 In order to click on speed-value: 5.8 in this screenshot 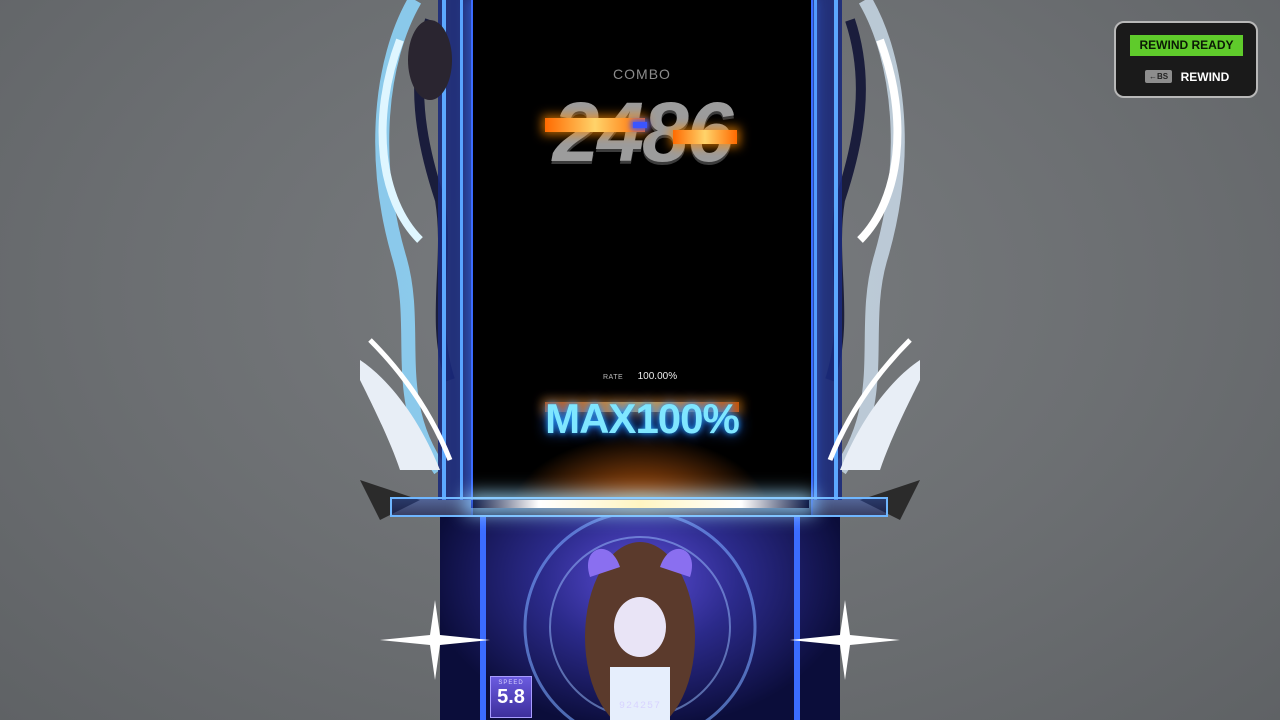, I will do `click(511, 697)`.